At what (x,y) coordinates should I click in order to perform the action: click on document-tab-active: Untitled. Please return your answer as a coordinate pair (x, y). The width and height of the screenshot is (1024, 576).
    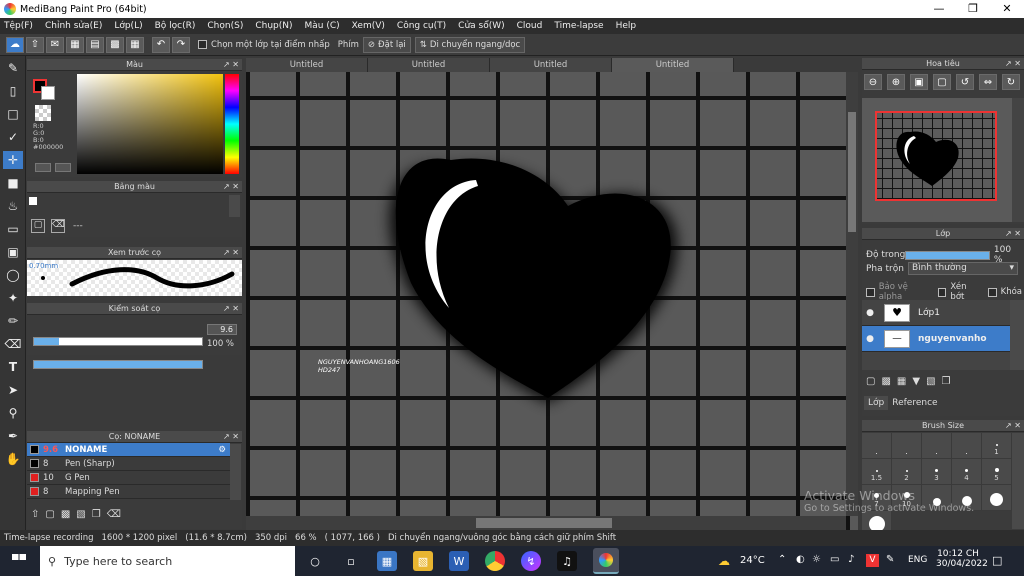
    Looking at the image, I should click on (673, 65).